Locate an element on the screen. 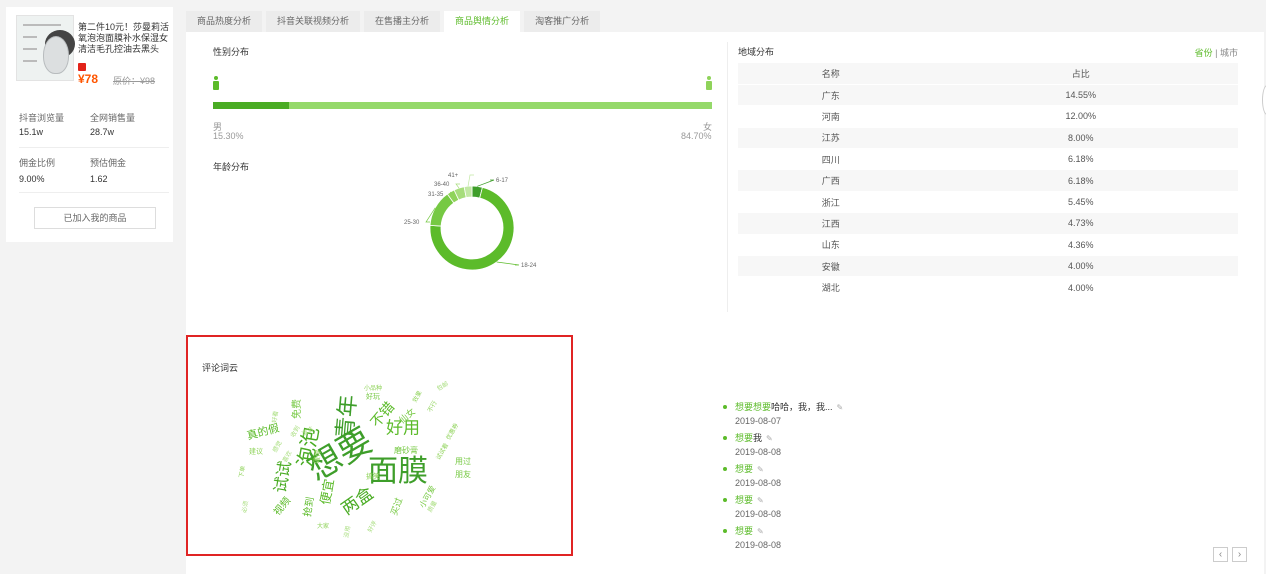 This screenshot has height=574, width=1266. region-row: 广西 6.18% is located at coordinates (988, 180).